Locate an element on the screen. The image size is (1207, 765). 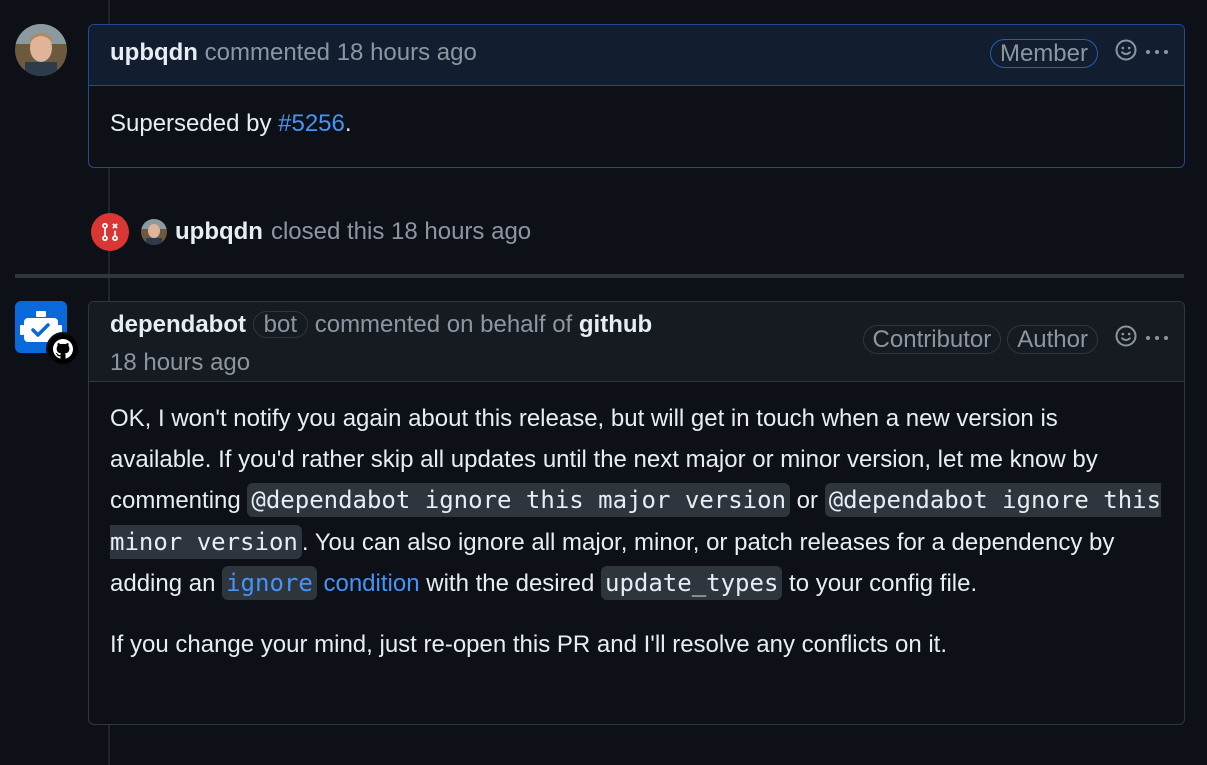
closed-event: upbqdn closed this 18 hours ago is located at coordinates (311, 232).